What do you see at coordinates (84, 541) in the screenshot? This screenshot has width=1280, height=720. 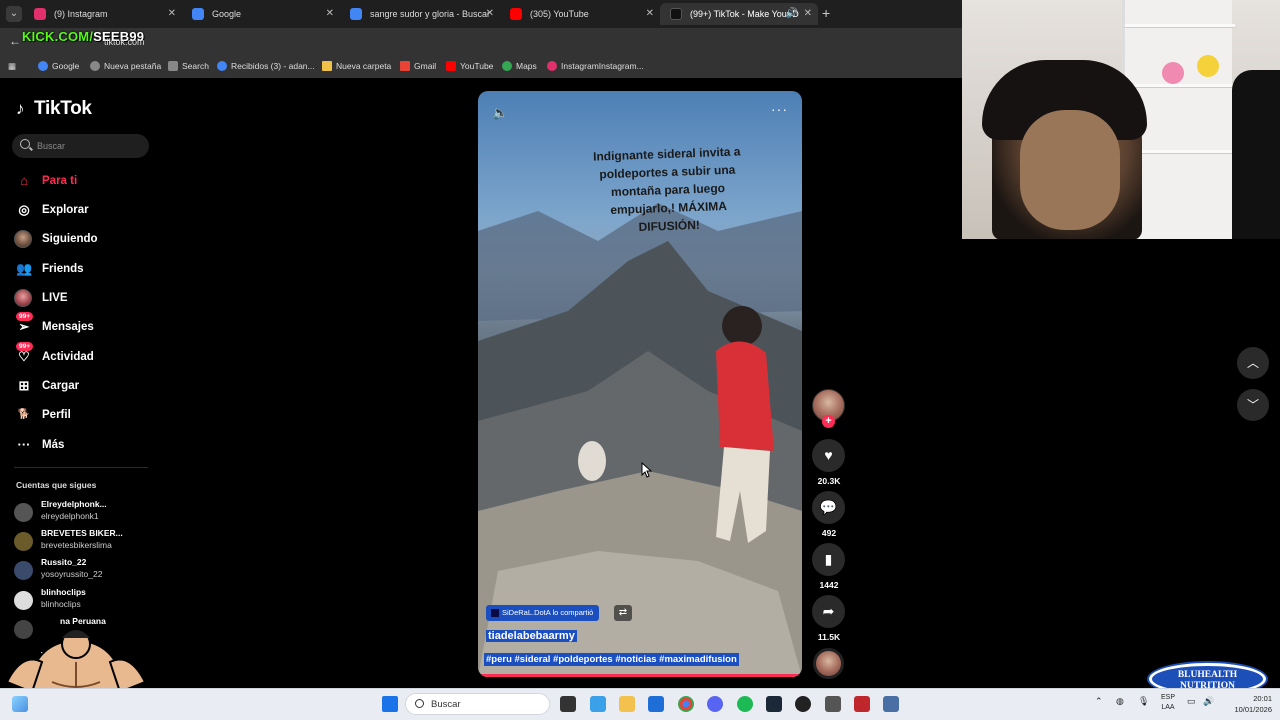 I see `following-account: BREVETES BIKER... brevetesbikerslima` at bounding box center [84, 541].